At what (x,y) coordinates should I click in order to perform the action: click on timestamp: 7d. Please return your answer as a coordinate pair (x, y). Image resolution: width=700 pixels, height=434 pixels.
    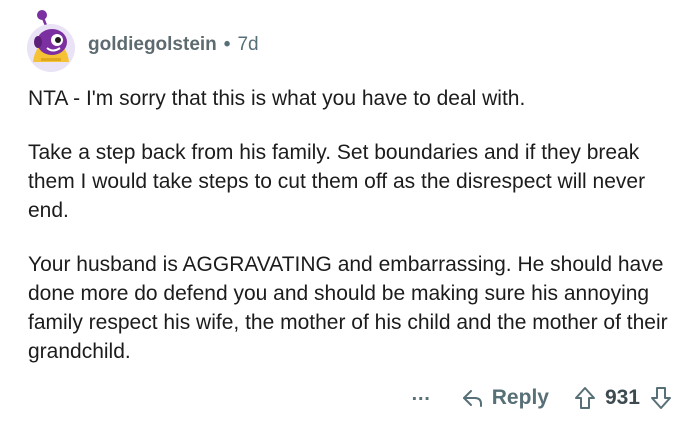
    Looking at the image, I should click on (247, 45).